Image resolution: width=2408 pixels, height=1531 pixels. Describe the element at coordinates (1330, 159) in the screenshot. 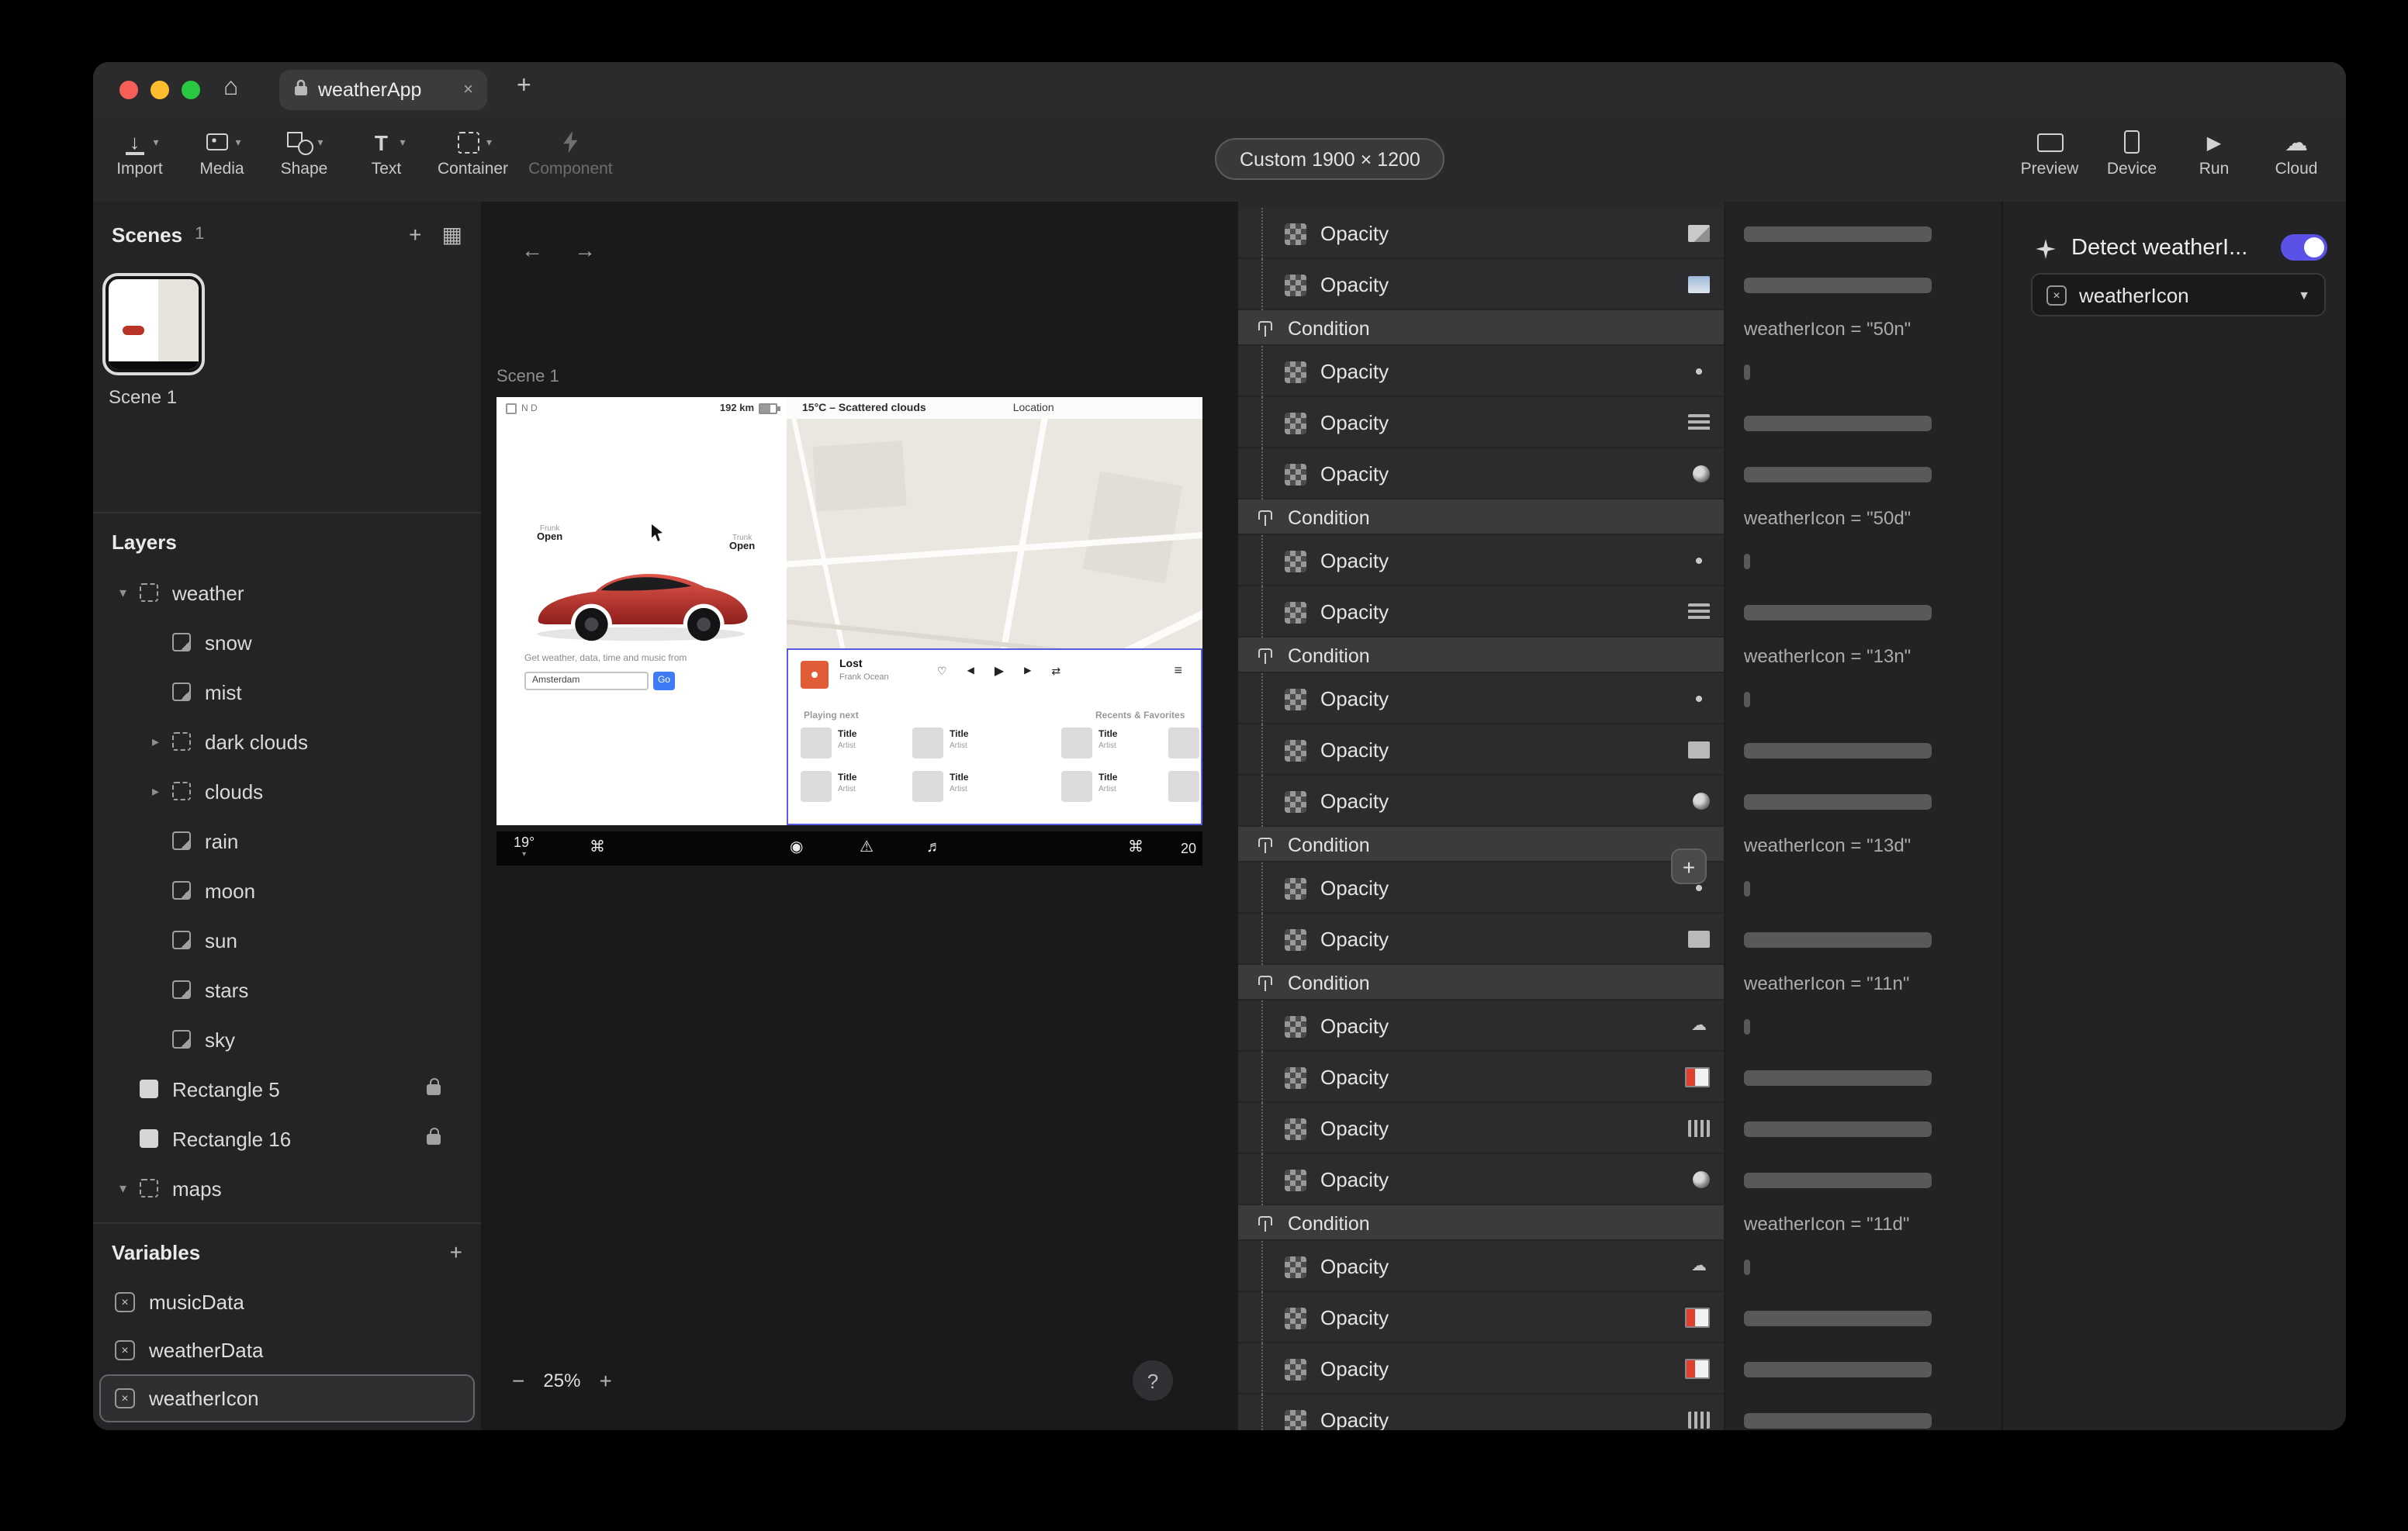

I see `canvas-size-button: Custom 1900 × 1200` at that location.